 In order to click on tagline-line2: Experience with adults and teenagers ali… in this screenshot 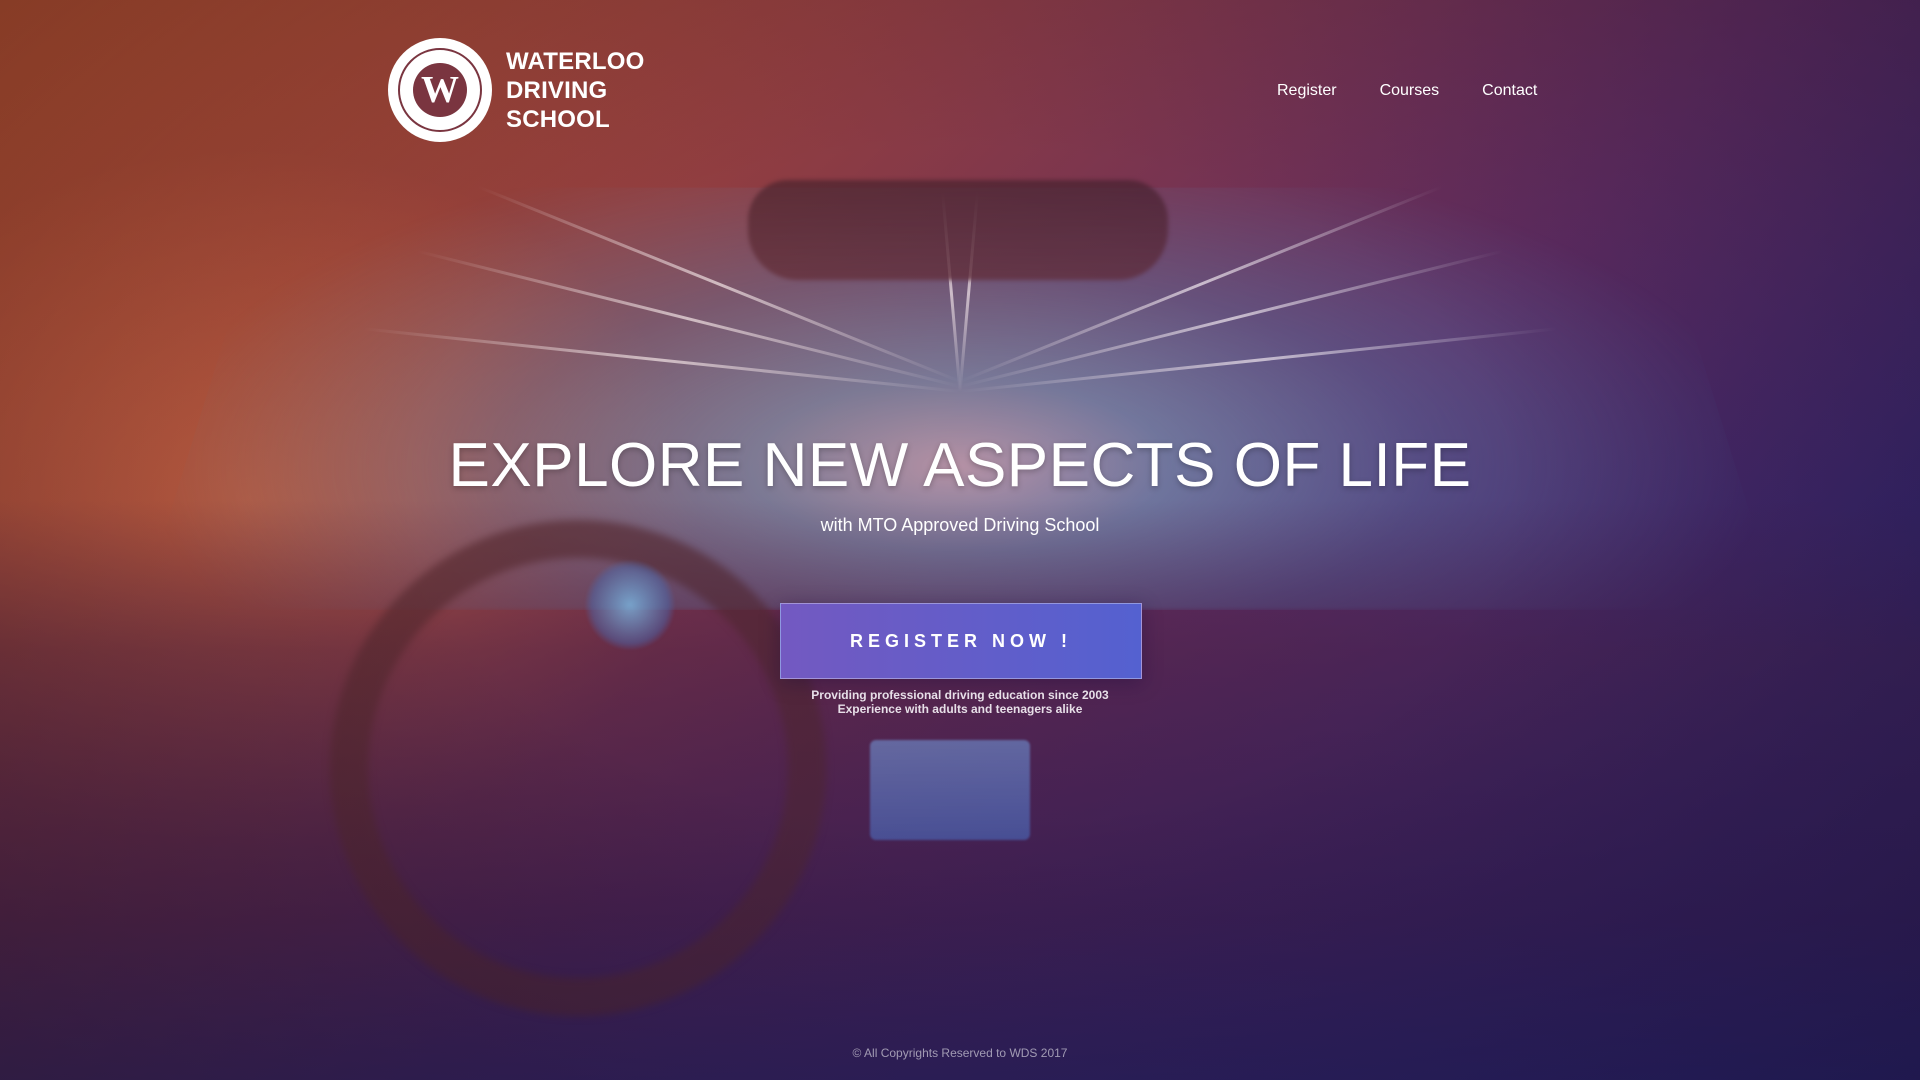, I will do `click(960, 709)`.